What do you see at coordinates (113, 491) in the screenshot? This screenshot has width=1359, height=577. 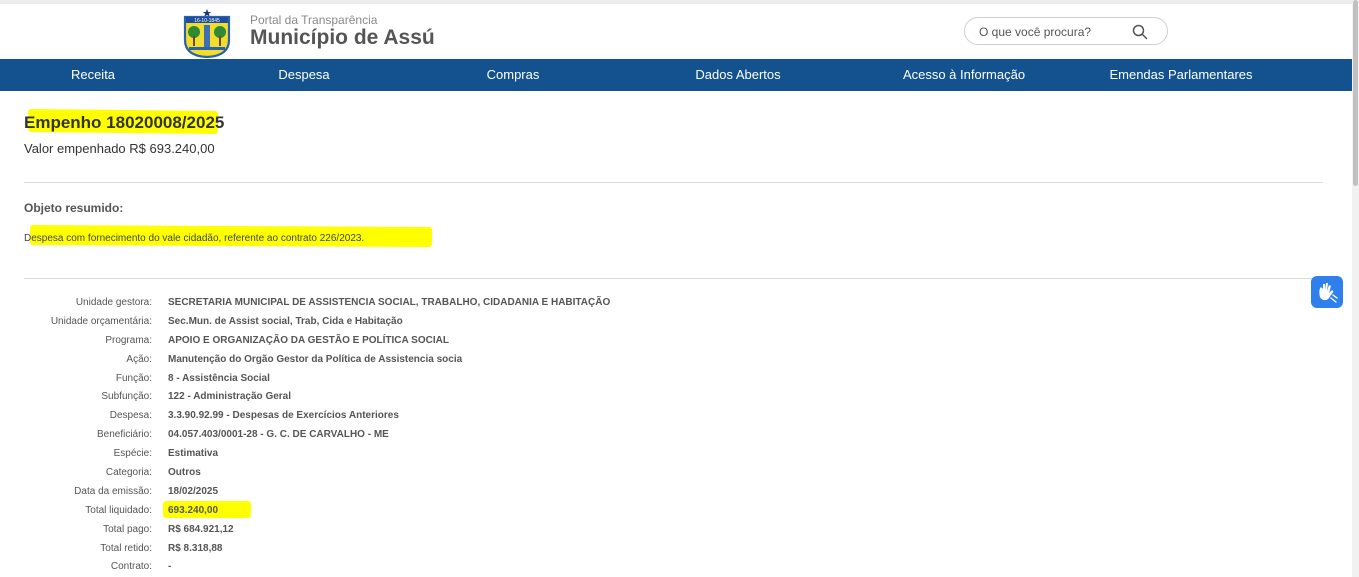 I see `detail-label: Data da emissão:` at bounding box center [113, 491].